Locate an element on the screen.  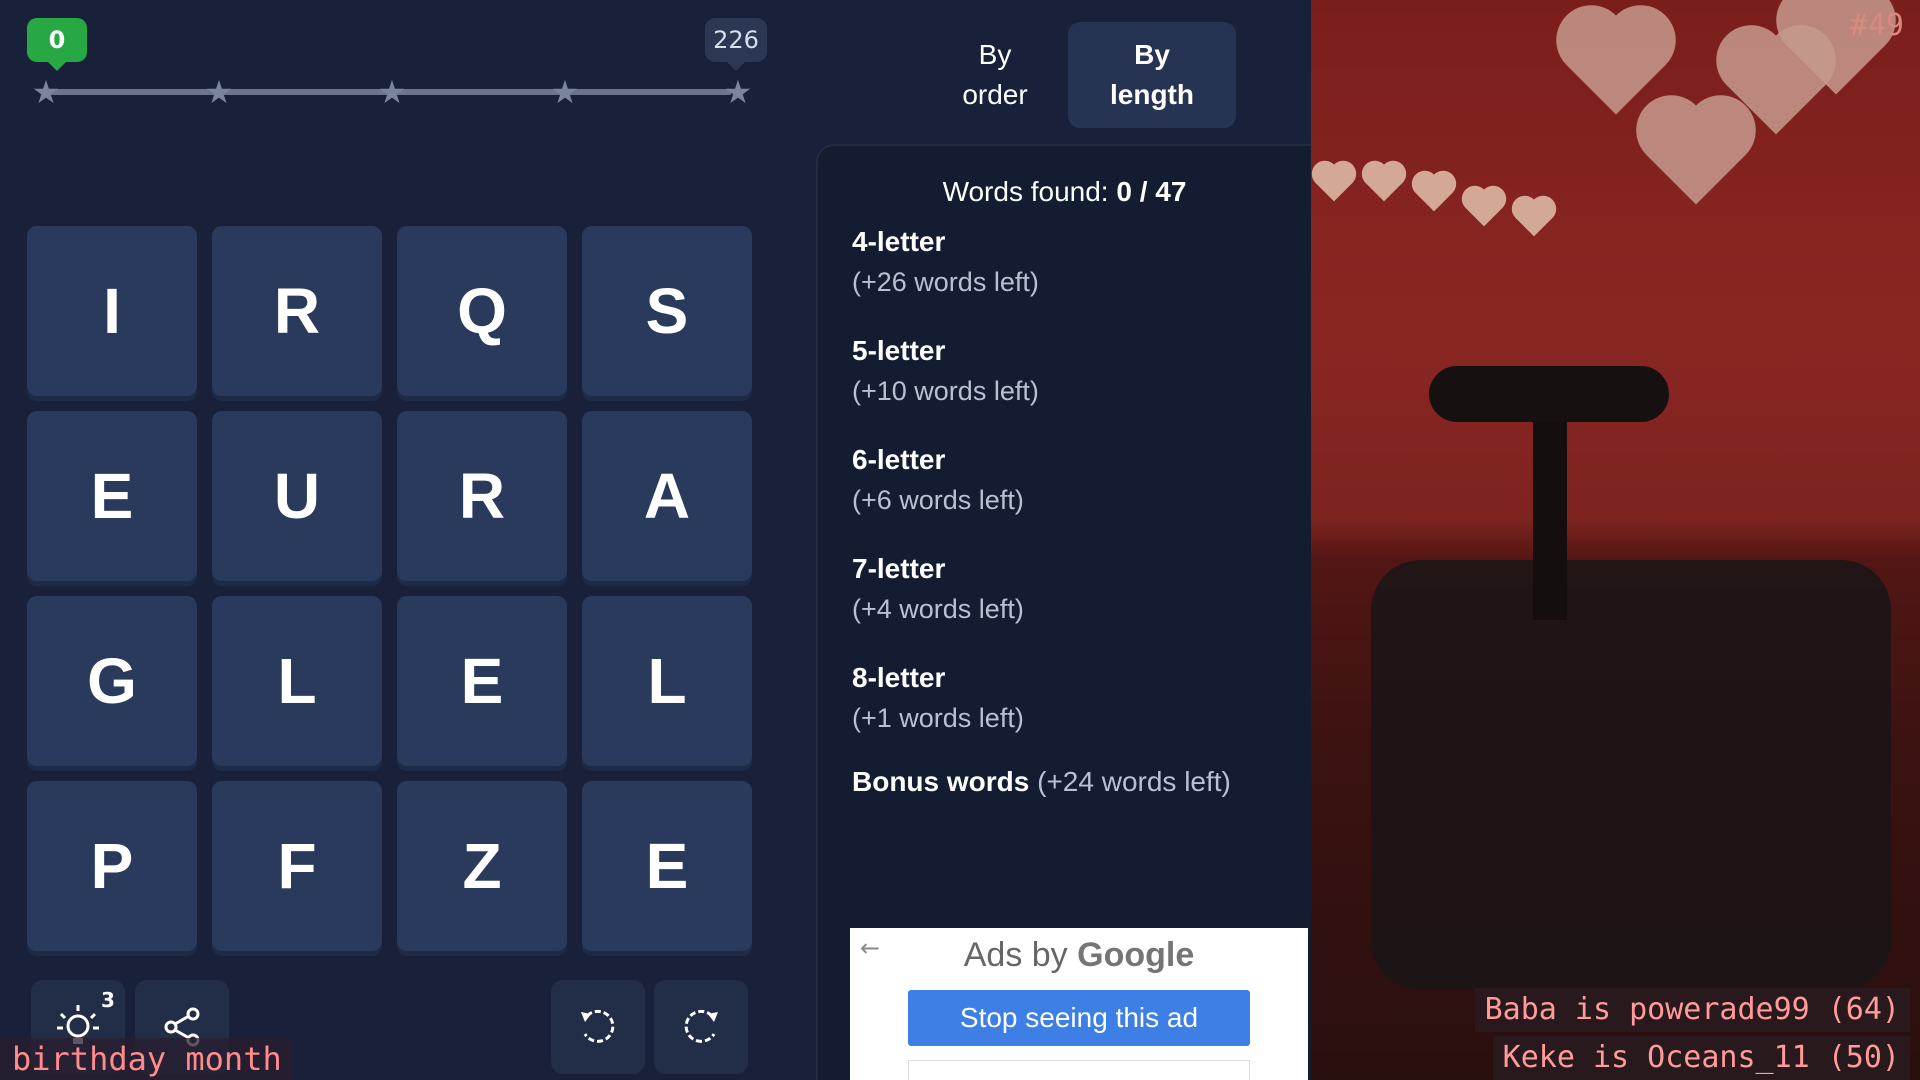
length-group: 6-letter (+6 words left) is located at coordinates (938, 480).